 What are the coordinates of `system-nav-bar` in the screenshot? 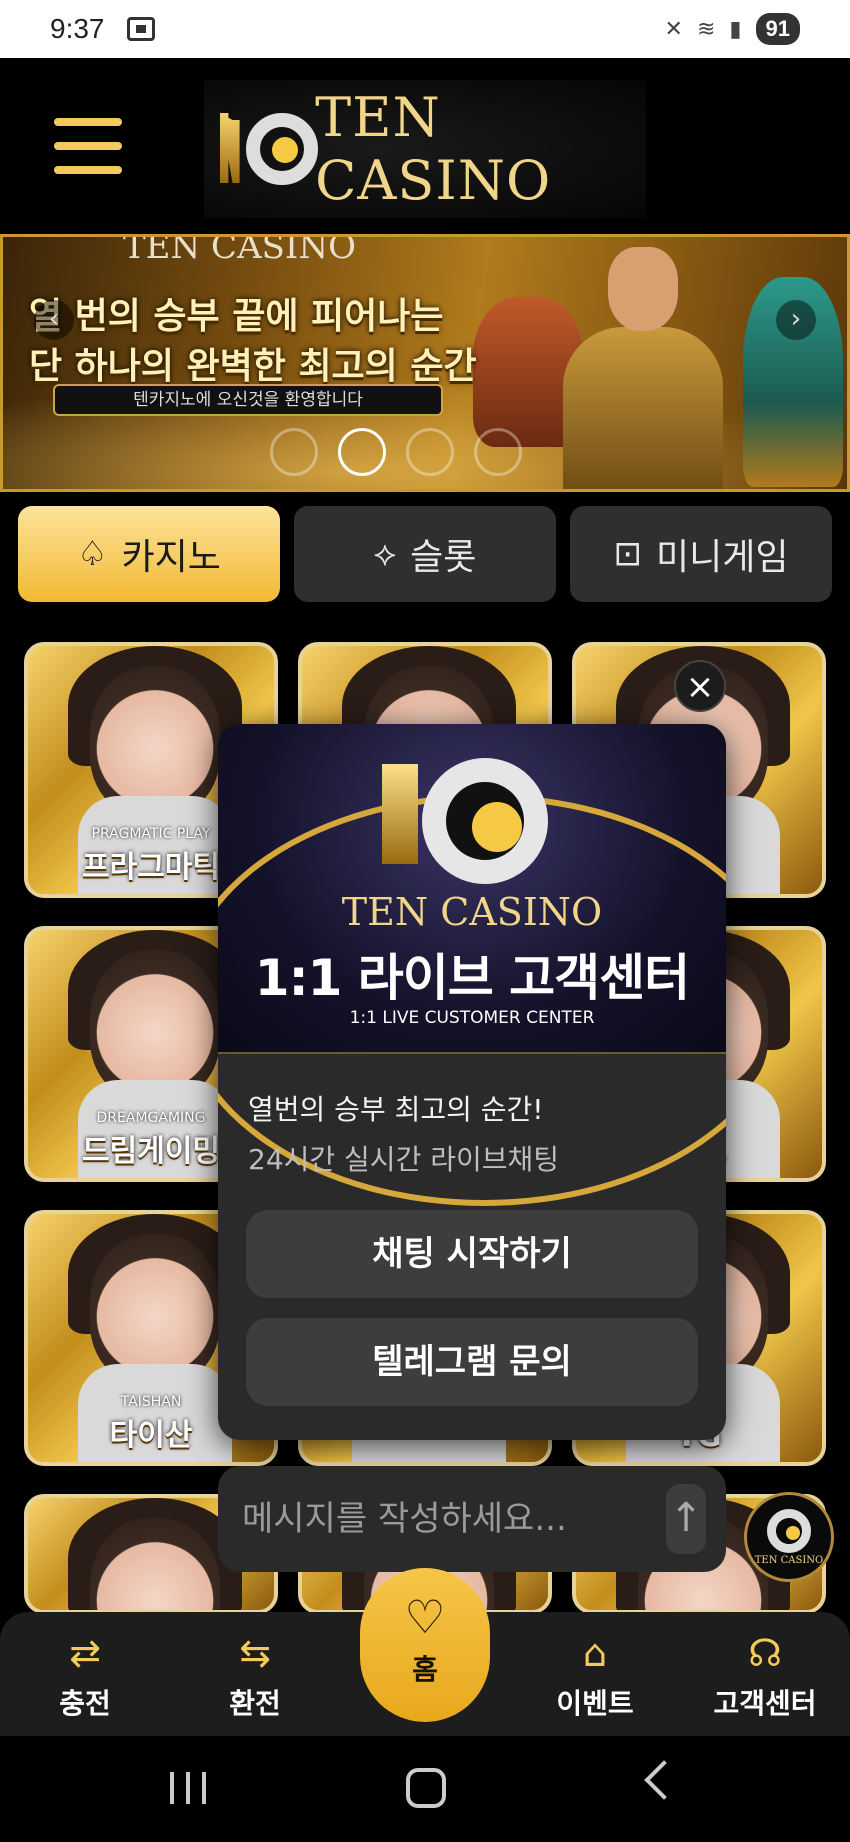 It's located at (425, 1789).